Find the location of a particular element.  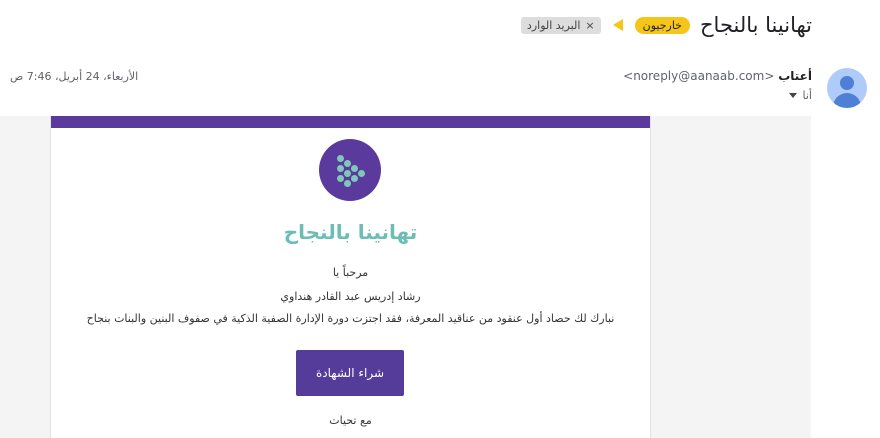

recipient-line: أنا is located at coordinates (800, 95).